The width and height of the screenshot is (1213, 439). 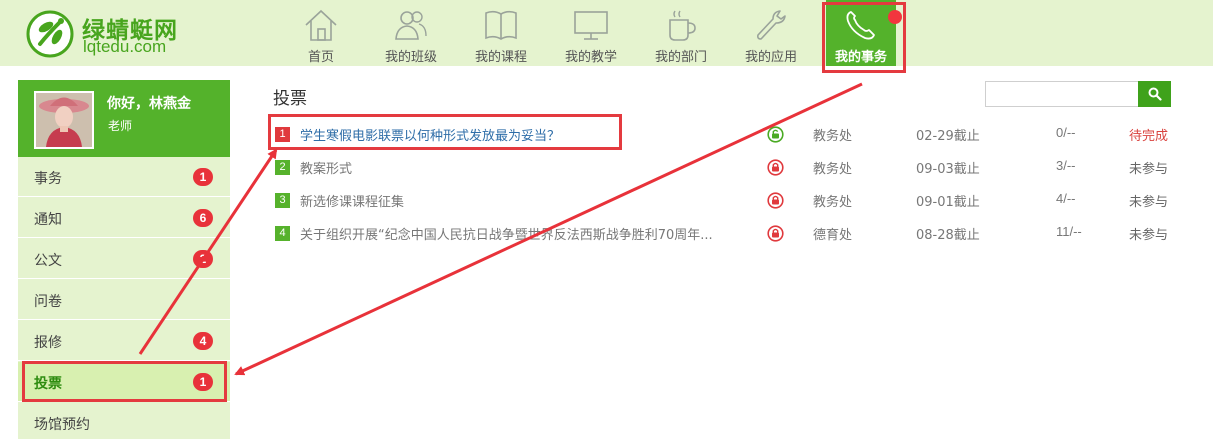 I want to click on row-index: 4, so click(x=282, y=233).